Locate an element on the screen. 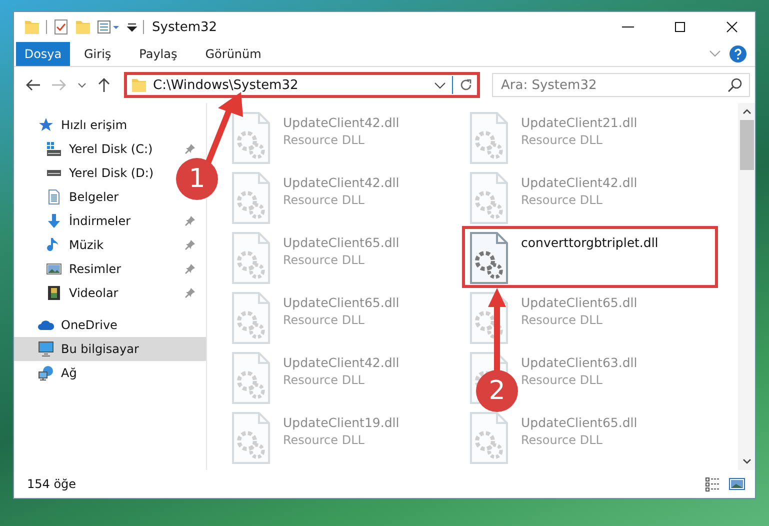 This screenshot has height=526, width=769. help-icon is located at coordinates (738, 54).